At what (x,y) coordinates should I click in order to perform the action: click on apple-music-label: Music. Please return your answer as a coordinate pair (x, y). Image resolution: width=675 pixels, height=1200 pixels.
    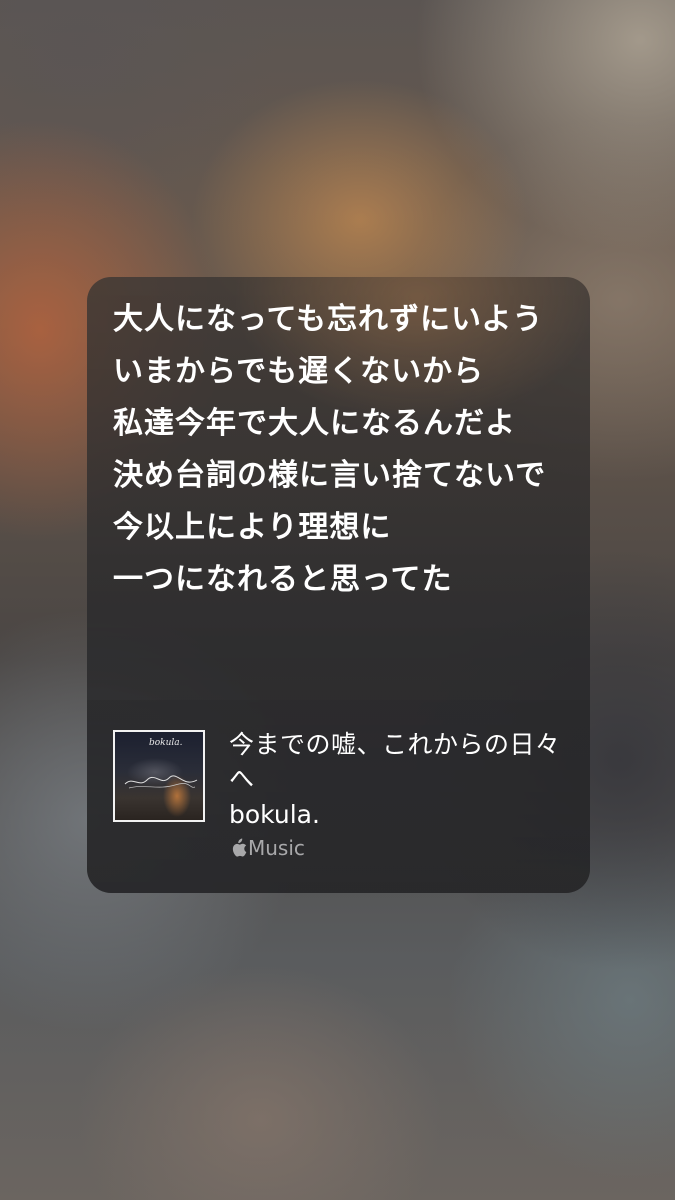
    Looking at the image, I should click on (276, 848).